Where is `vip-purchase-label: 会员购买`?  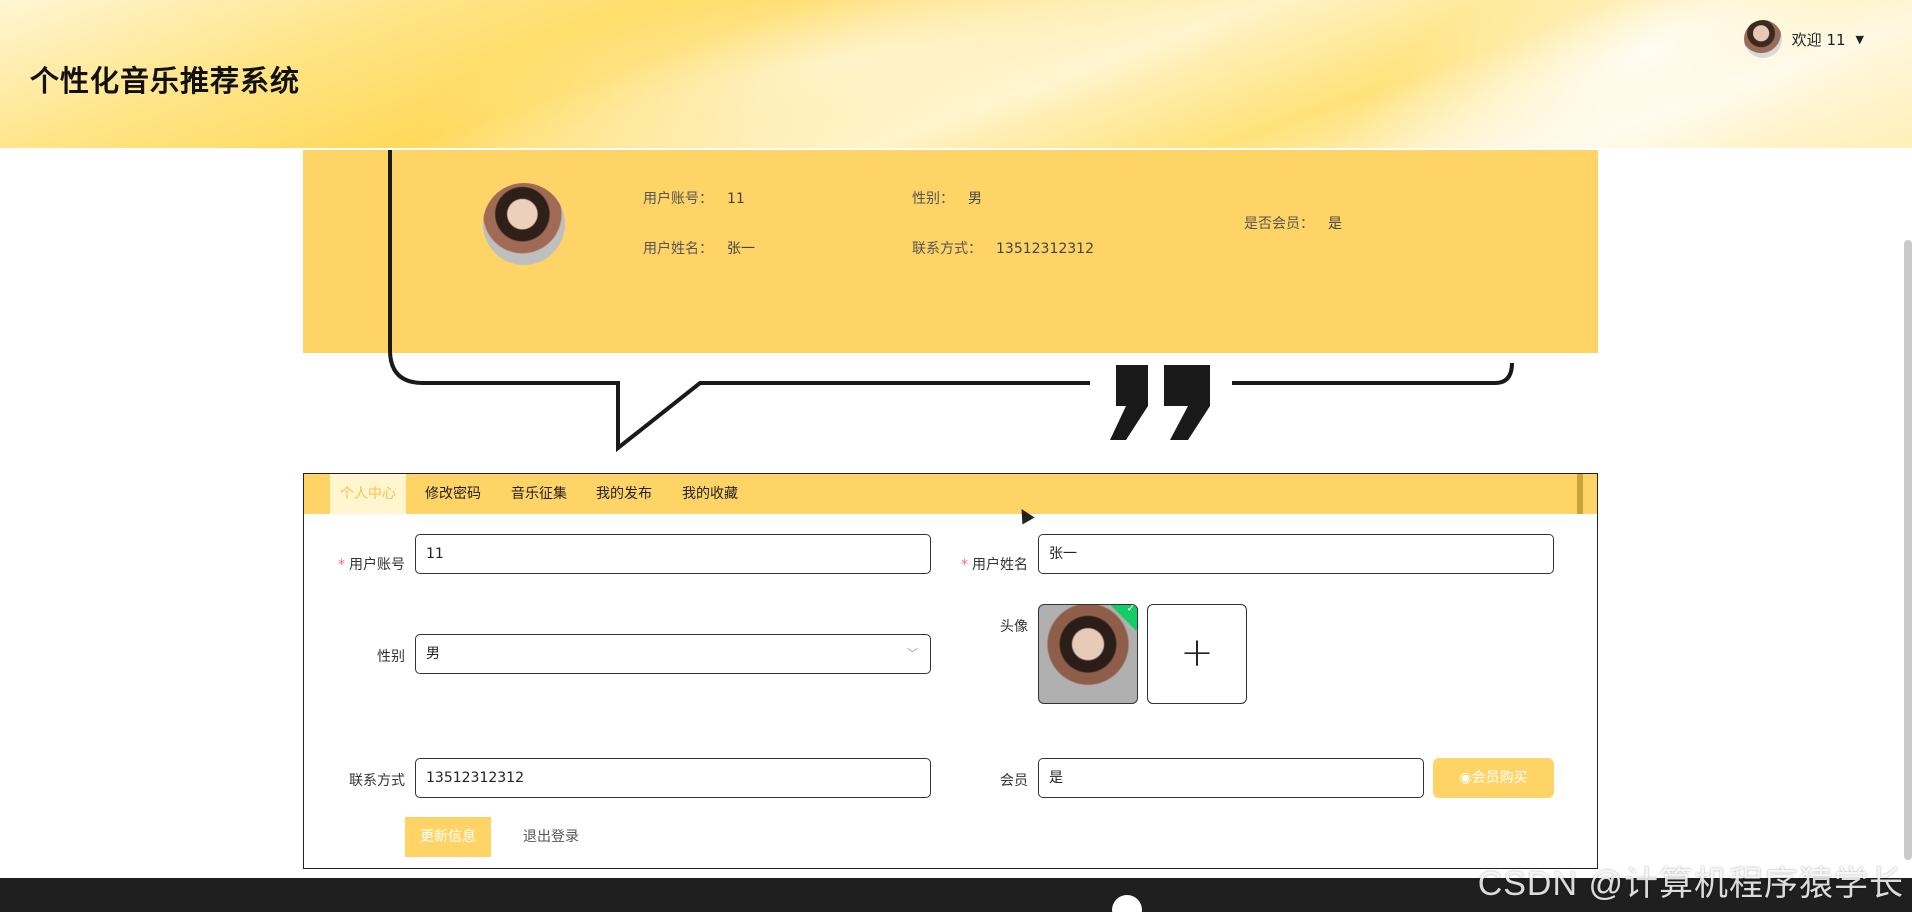
vip-purchase-label: 会员购买 is located at coordinates (1499, 778).